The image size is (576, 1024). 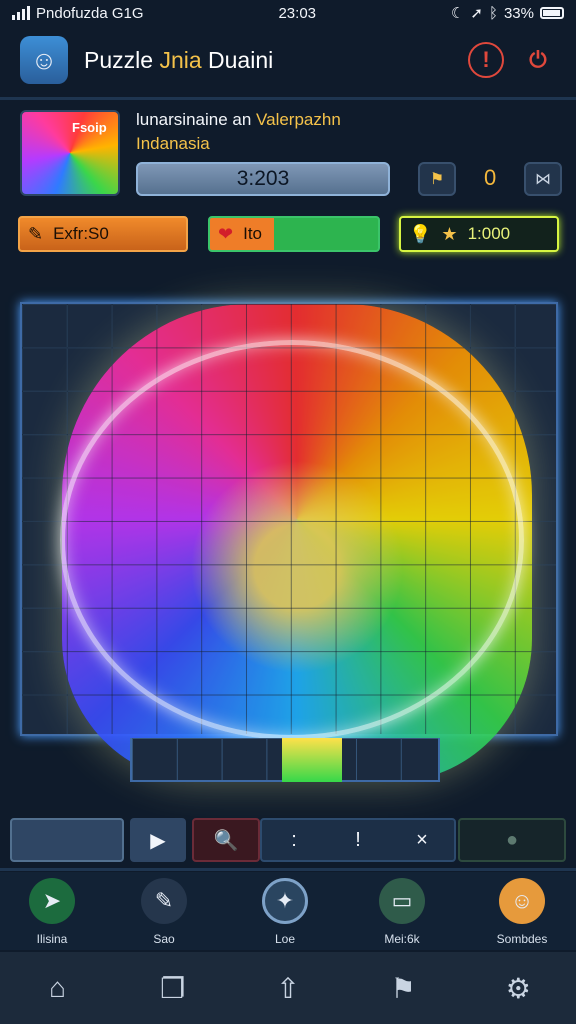 I want to click on bluetooth-icon: ᛒ, so click(x=493, y=13).